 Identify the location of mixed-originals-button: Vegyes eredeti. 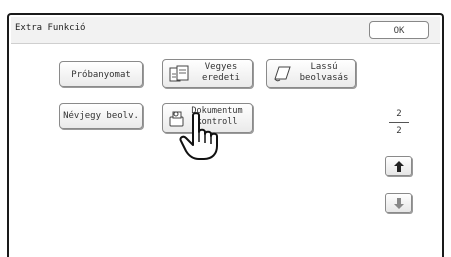
(207, 73).